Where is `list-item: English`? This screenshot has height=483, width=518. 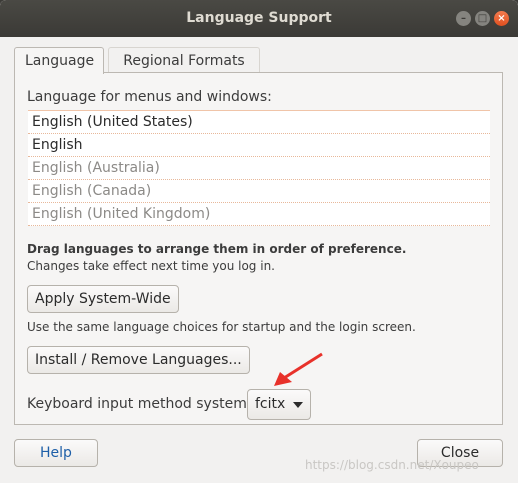
list-item: English is located at coordinates (259, 145).